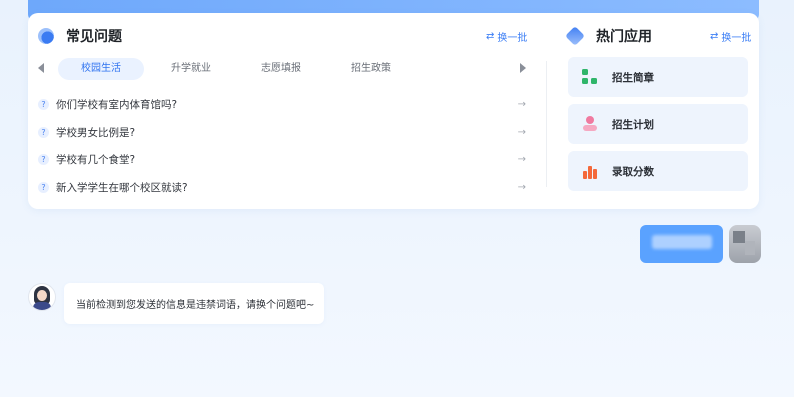 The height and width of the screenshot is (397, 794). What do you see at coordinates (101, 69) in the screenshot?
I see `tab-campus-life: 校园生活` at bounding box center [101, 69].